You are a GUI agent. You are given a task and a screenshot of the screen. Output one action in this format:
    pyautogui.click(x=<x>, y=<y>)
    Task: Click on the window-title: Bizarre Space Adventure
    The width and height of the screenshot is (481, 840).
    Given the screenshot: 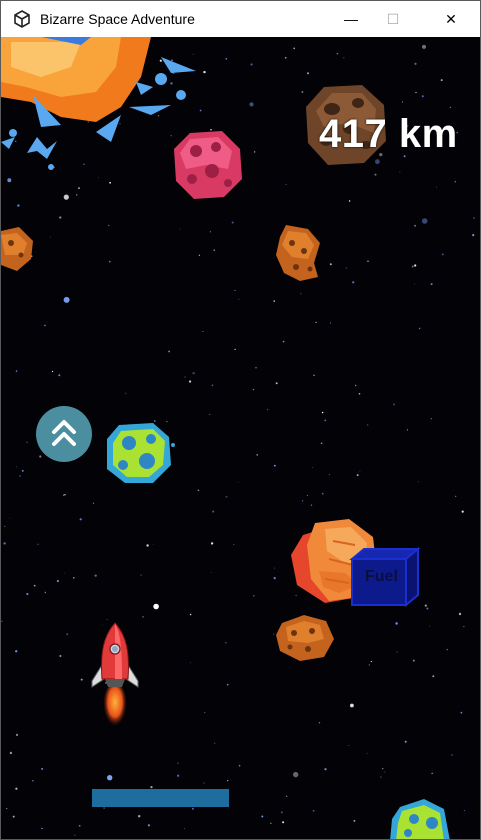 What is the action you would take?
    pyautogui.click(x=117, y=19)
    